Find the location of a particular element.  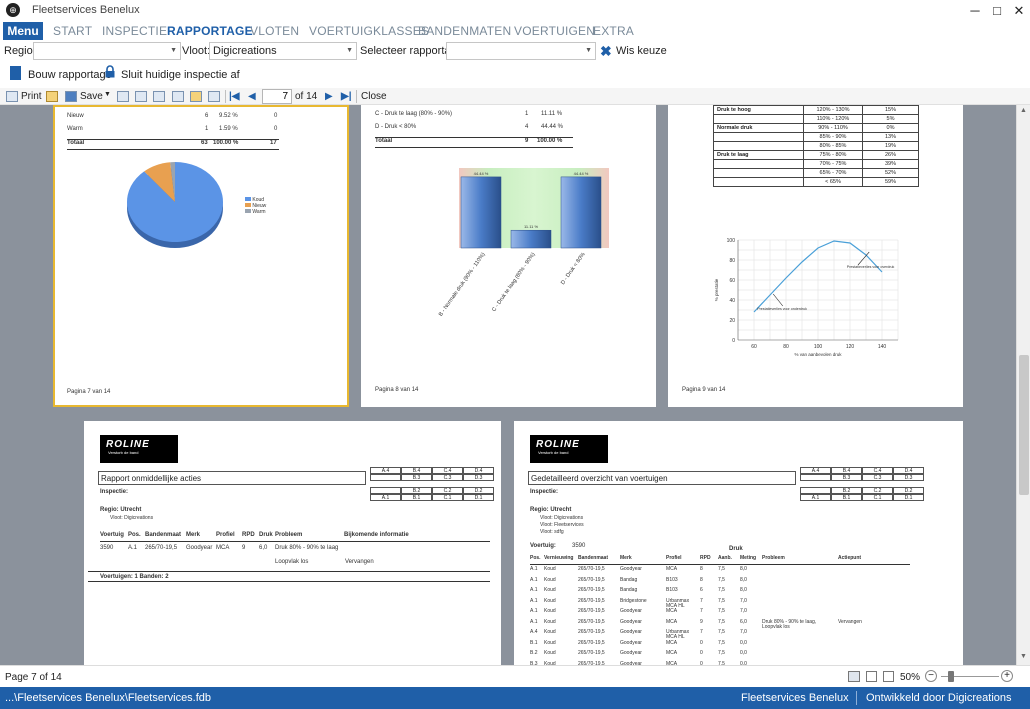

parameters-icon is located at coordinates (214, 96).